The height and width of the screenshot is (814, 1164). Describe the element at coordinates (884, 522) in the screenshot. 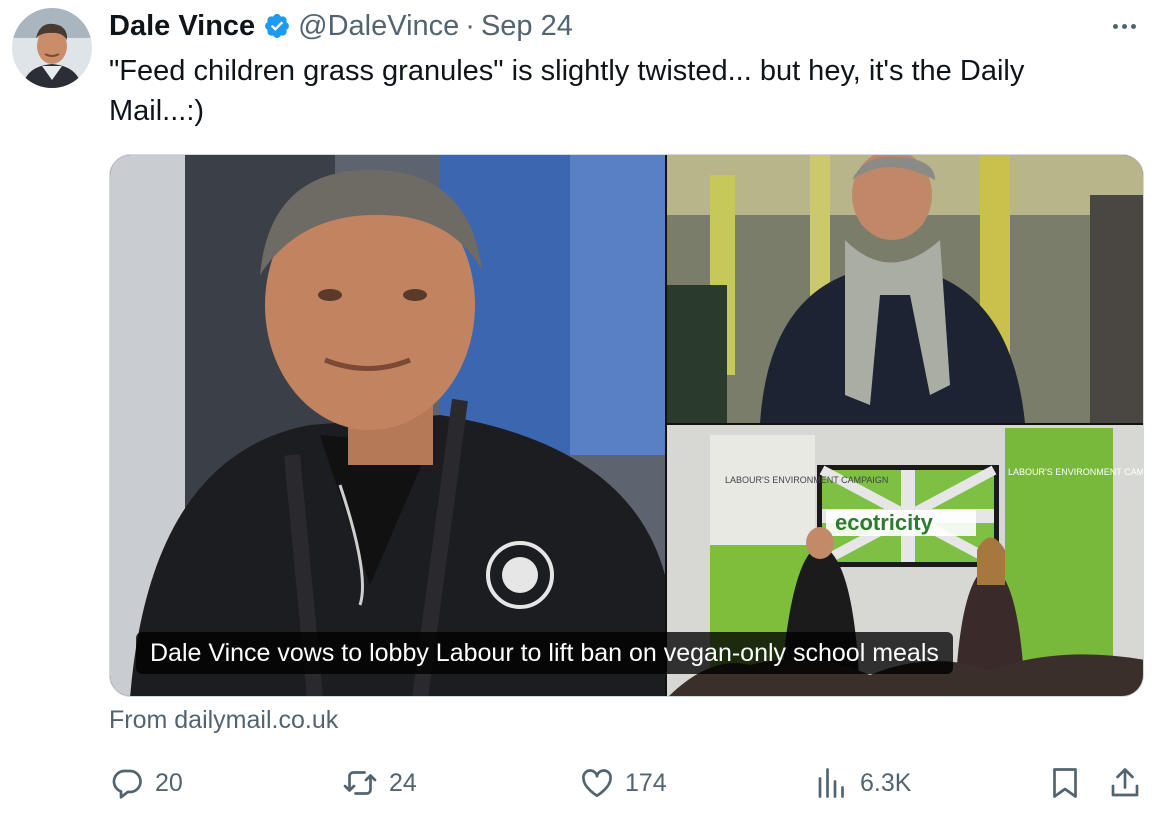

I see `screen-brand-text: ecotricity` at that location.